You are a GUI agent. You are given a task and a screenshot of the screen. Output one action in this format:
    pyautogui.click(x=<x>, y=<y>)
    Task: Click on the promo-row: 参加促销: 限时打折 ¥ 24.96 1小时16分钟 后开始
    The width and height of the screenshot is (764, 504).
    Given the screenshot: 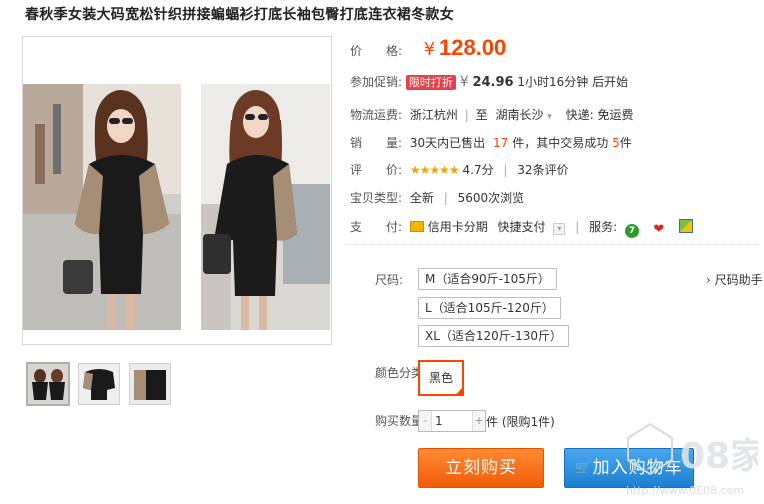 What is the action you would take?
    pyautogui.click(x=489, y=82)
    